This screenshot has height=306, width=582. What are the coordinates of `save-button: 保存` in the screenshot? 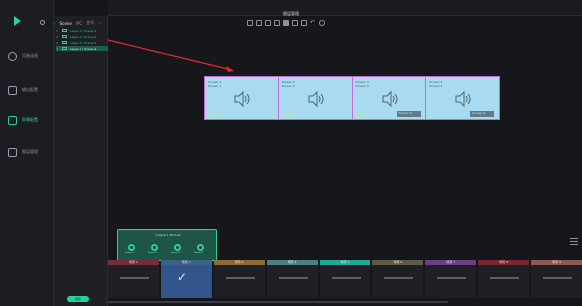 It's located at (78, 299).